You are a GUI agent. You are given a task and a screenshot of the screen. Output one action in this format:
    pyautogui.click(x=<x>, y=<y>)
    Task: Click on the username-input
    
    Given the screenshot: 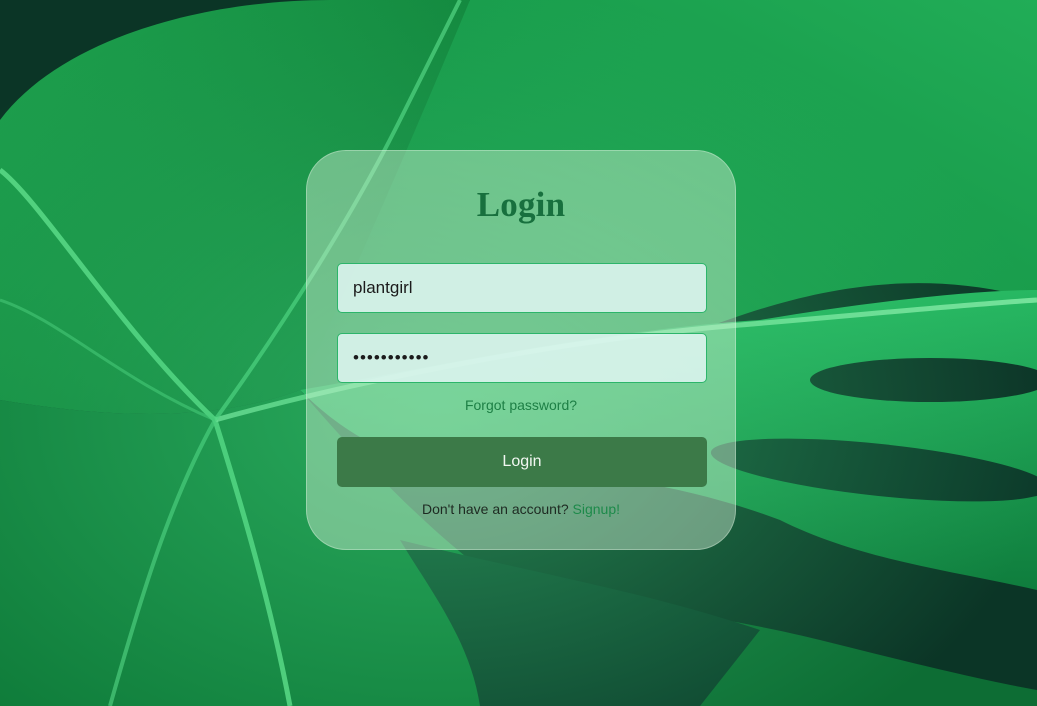 What is the action you would take?
    pyautogui.click(x=522, y=288)
    